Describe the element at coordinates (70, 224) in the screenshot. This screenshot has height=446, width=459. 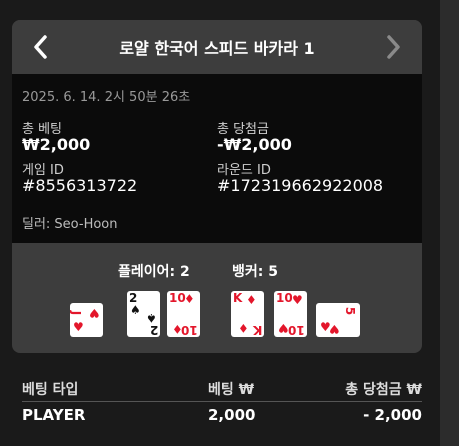
I see `dealer-name: 딜러: Seo-Hoon` at that location.